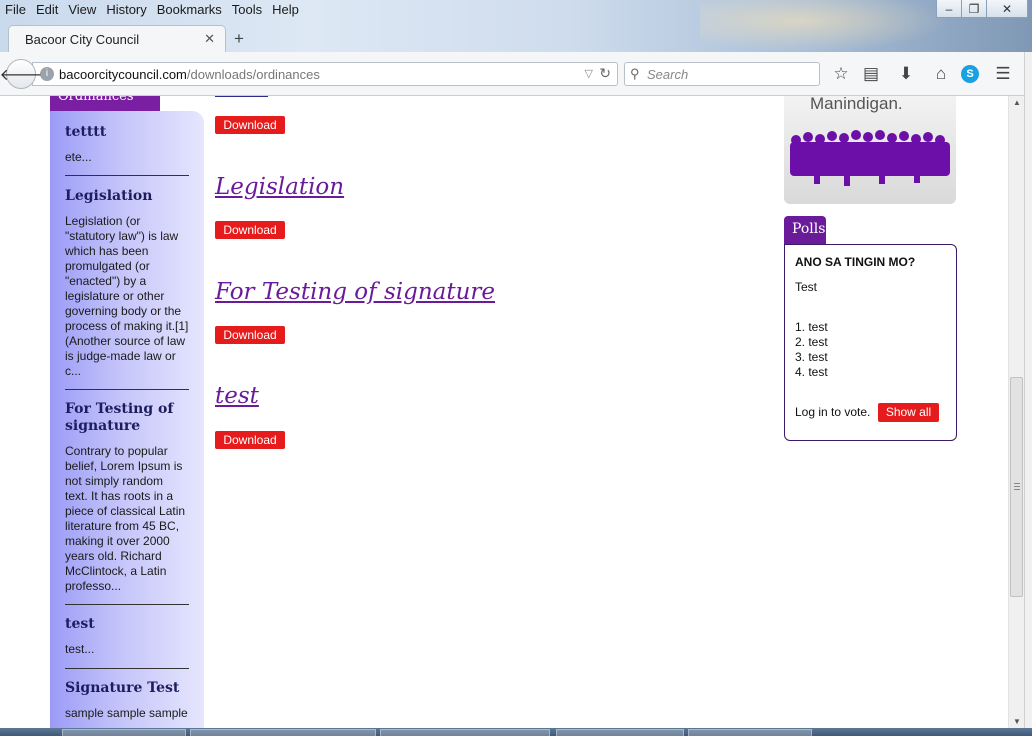 The width and height of the screenshot is (1032, 736). Describe the element at coordinates (841, 74) in the screenshot. I see `bookmark-star-icon: ☆` at that location.